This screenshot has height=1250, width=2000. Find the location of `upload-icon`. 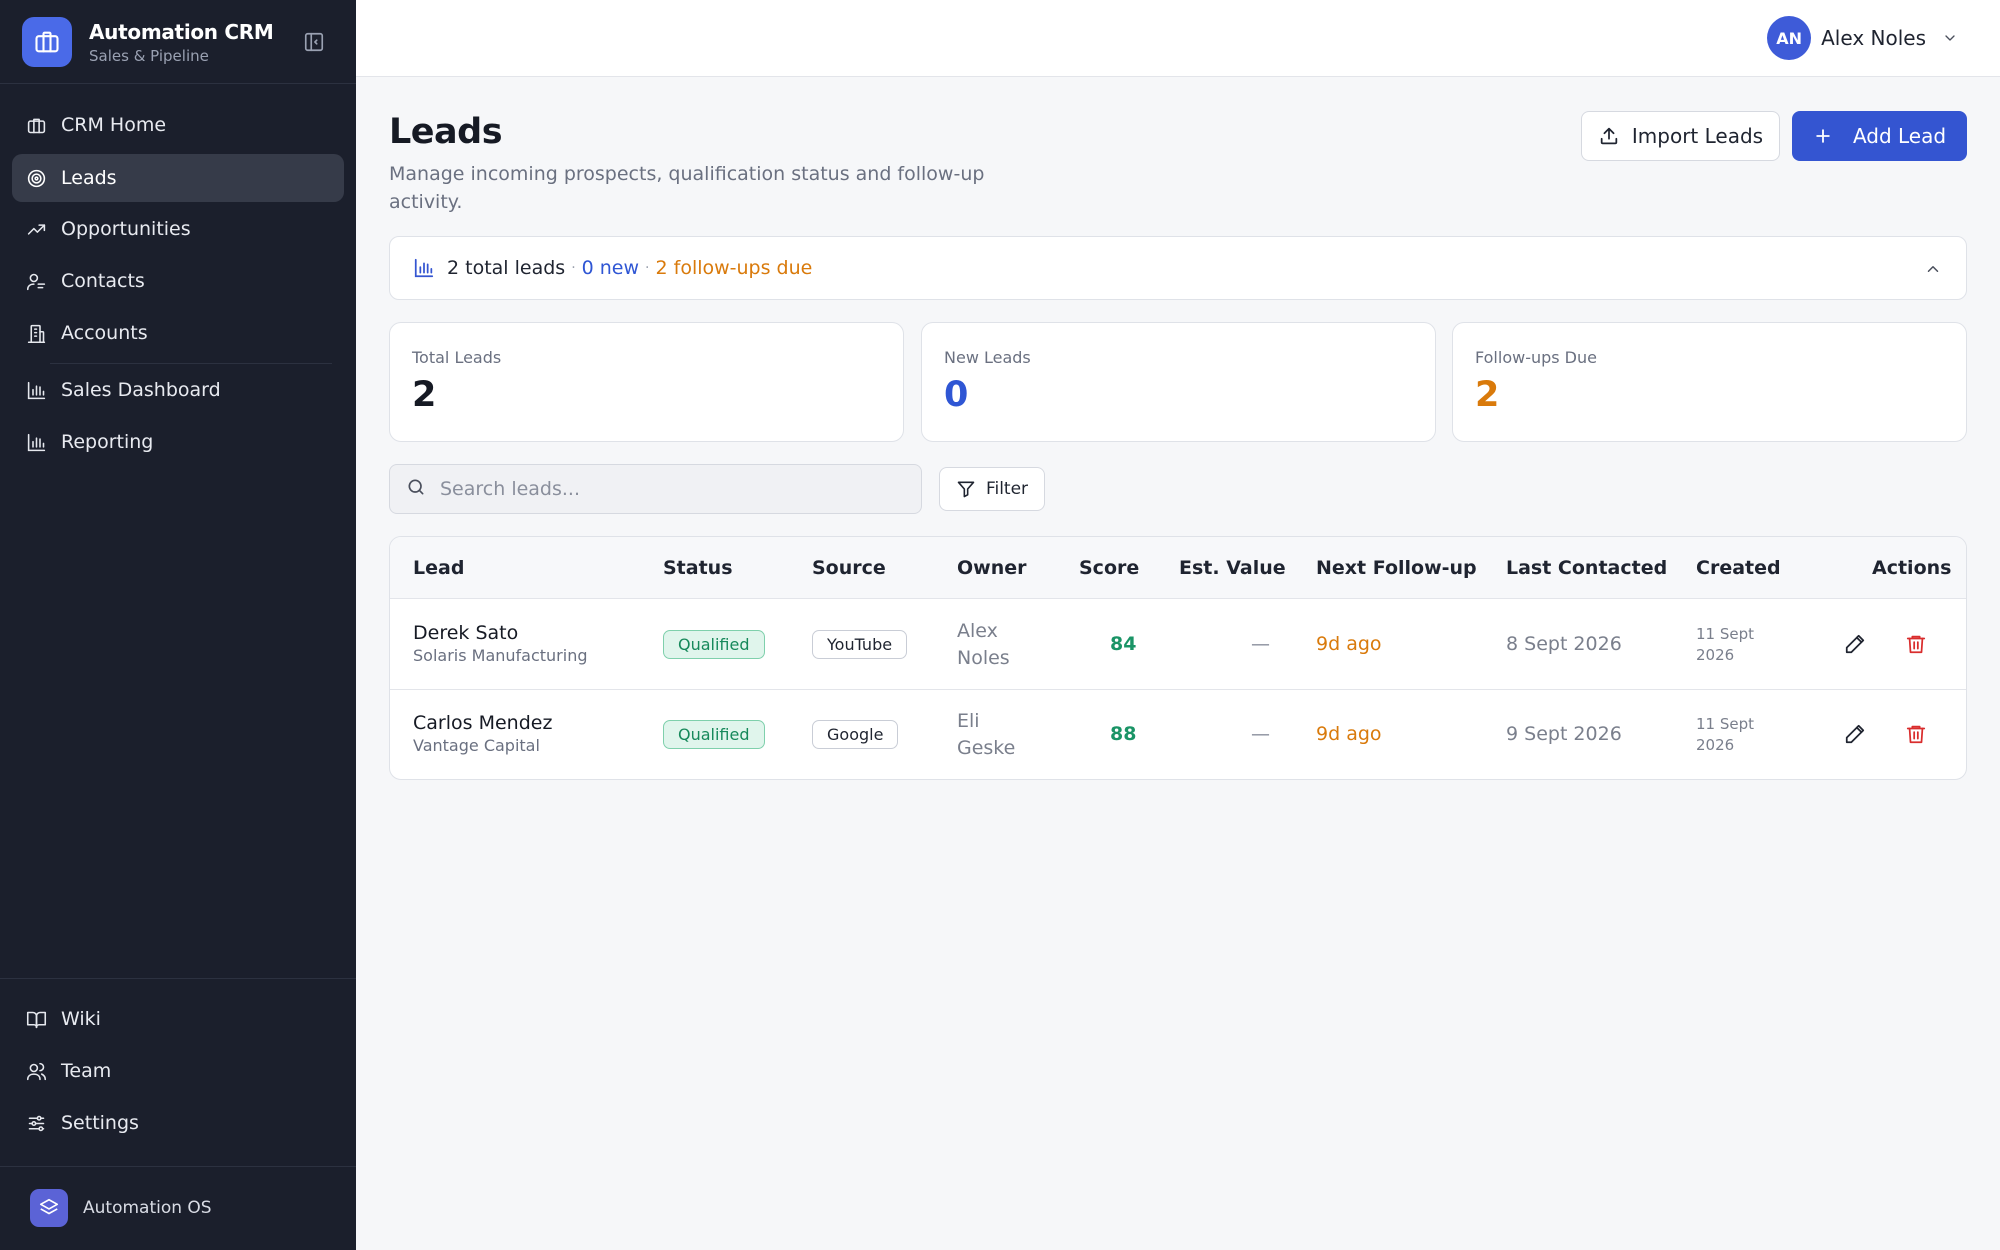

upload-icon is located at coordinates (1609, 136).